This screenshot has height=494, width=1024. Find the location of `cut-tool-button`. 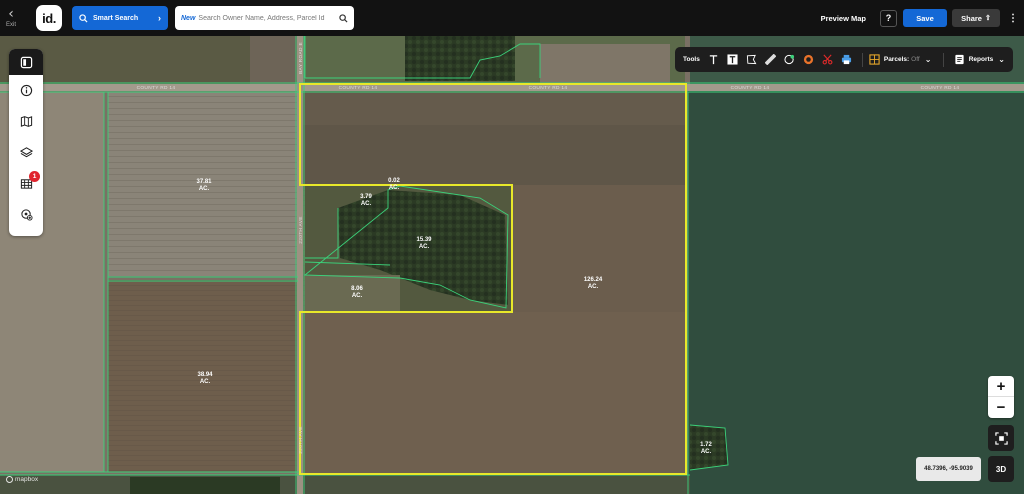

cut-tool-button is located at coordinates (827, 59).